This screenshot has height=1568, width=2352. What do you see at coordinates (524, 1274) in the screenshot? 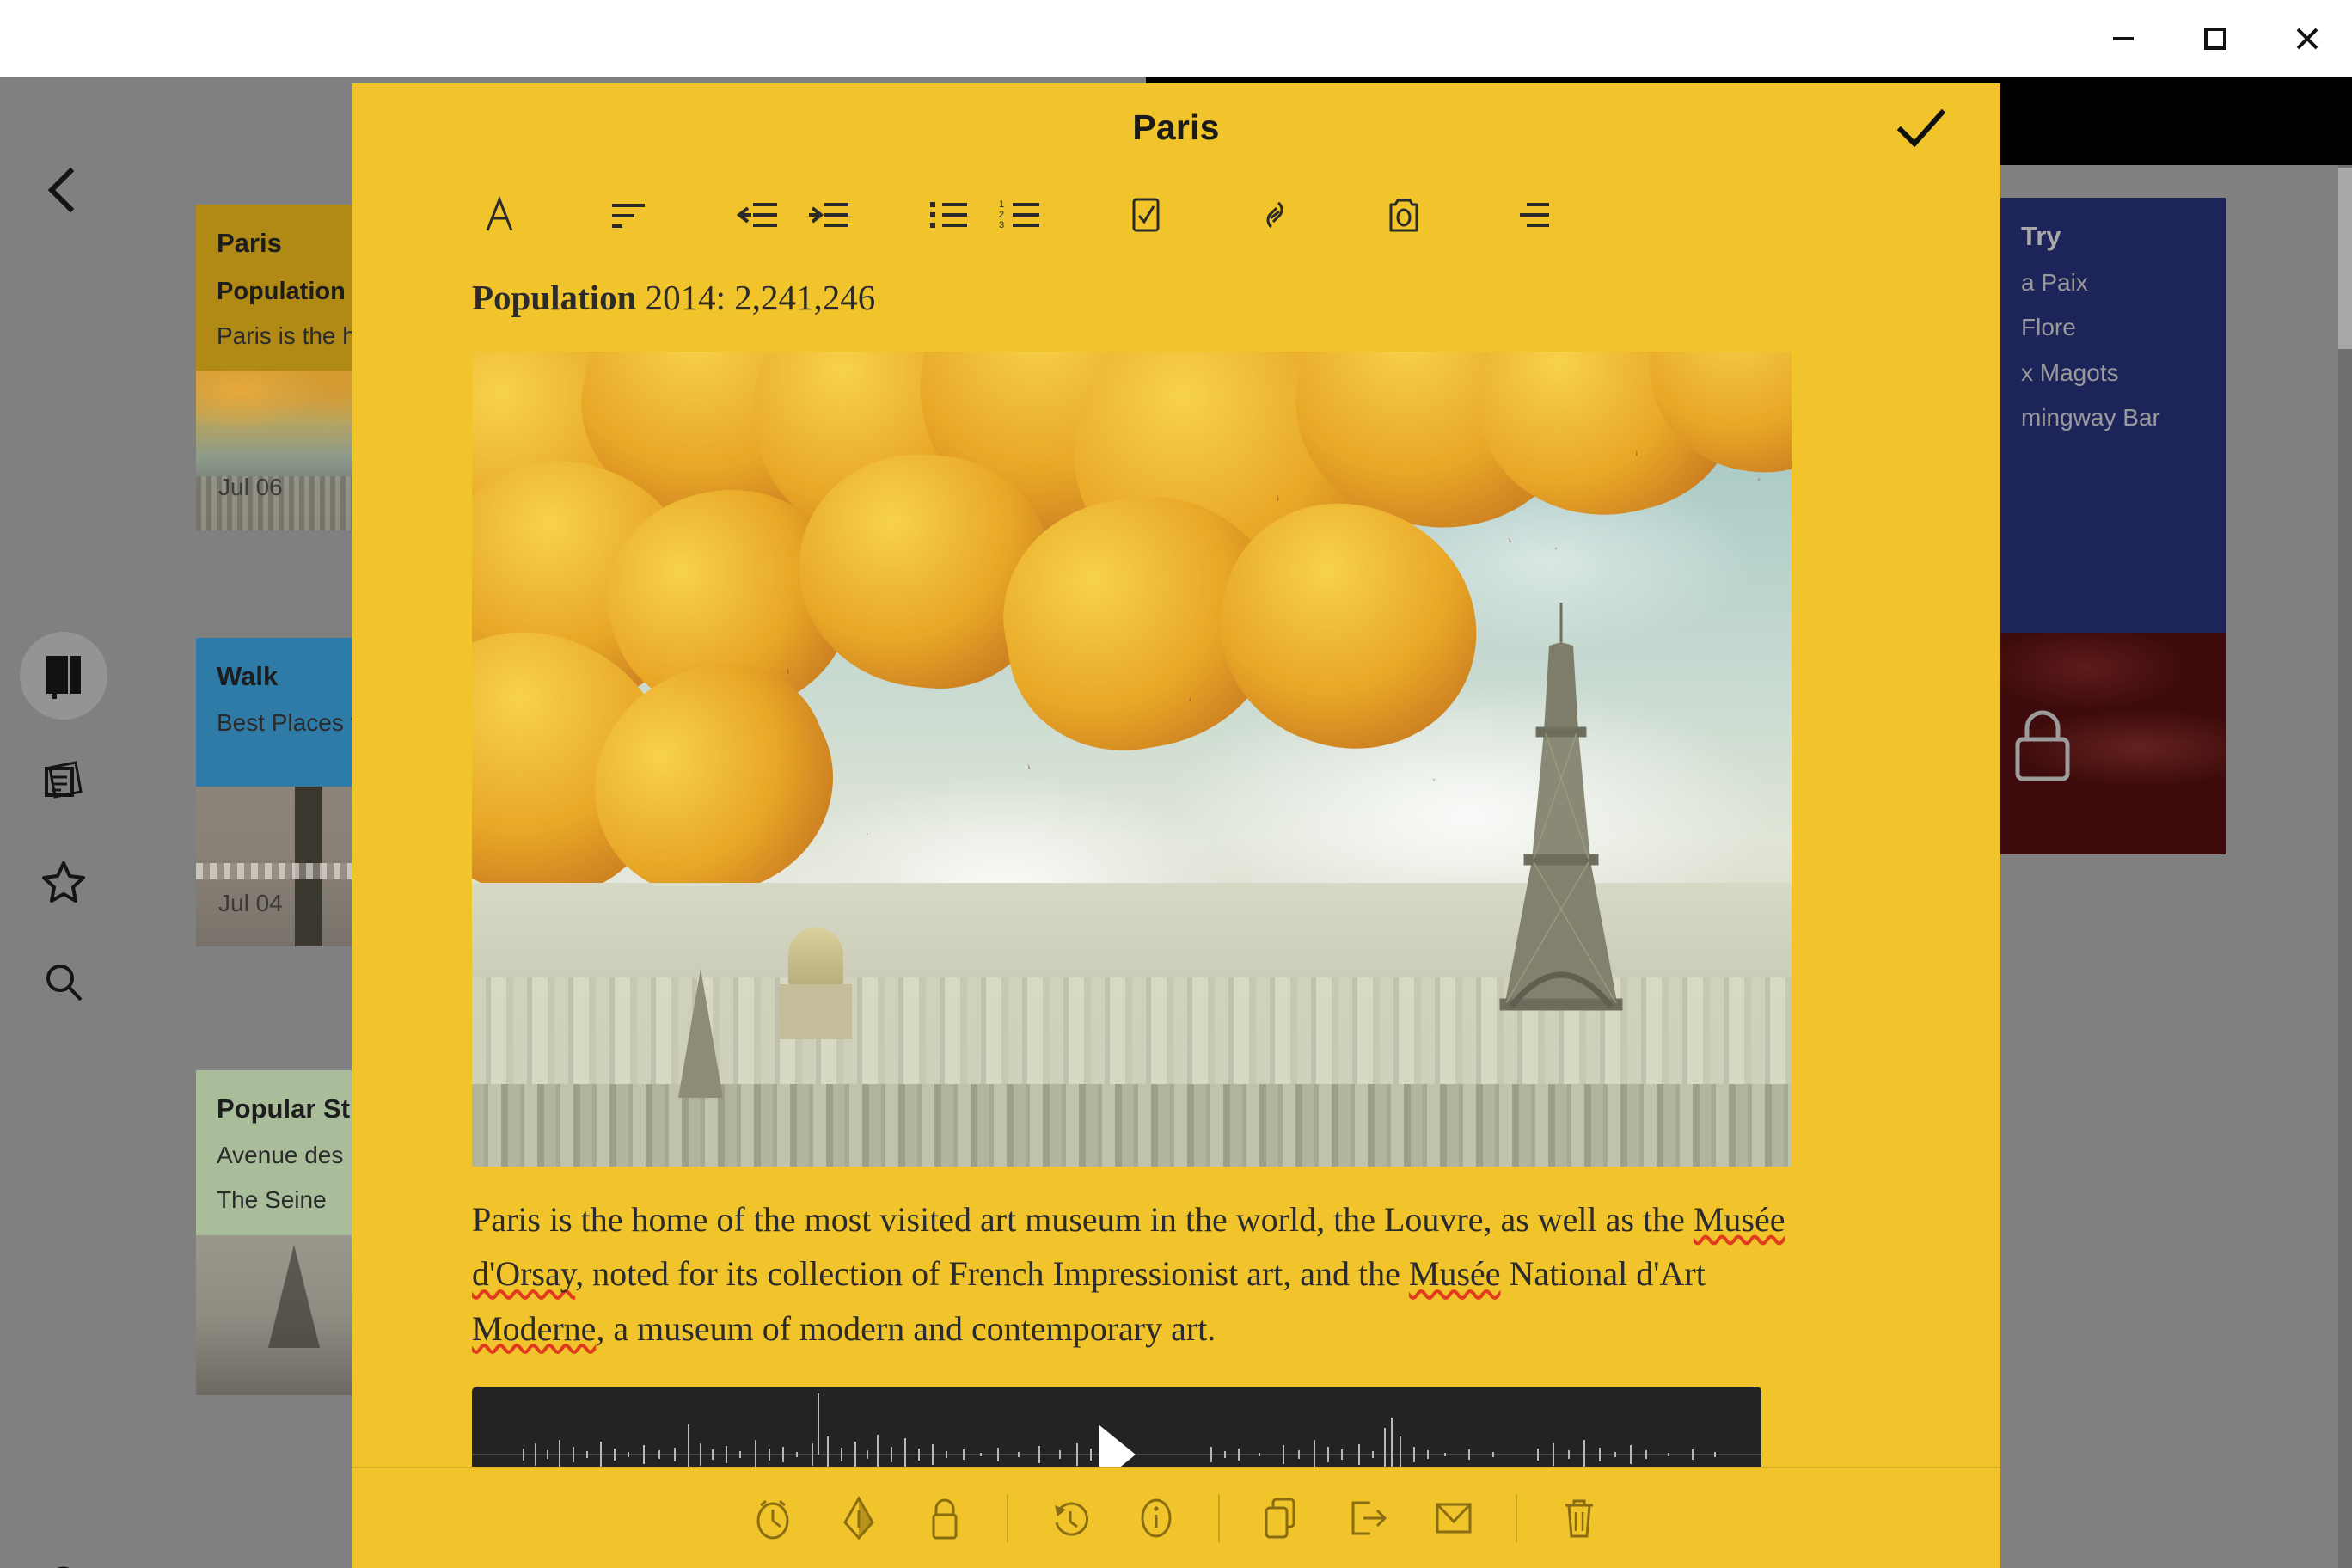
I see `misspelled-word: d'Orsay` at bounding box center [524, 1274].